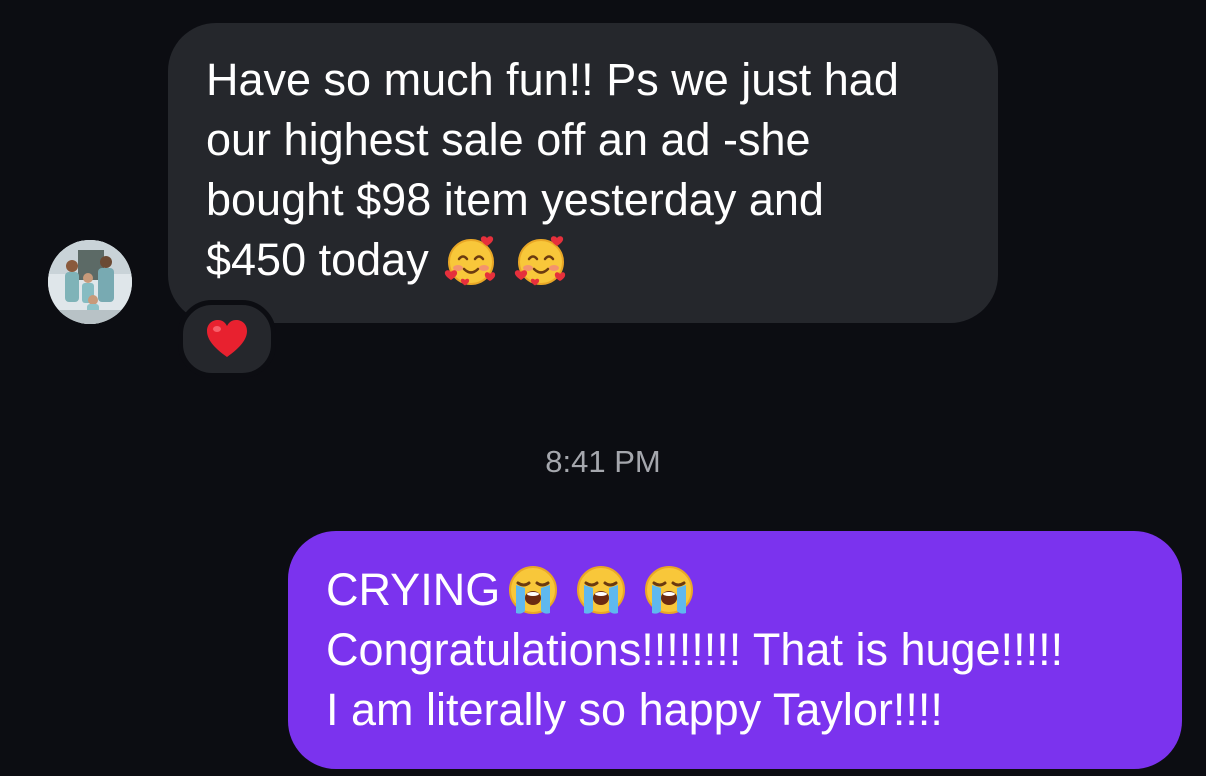 The image size is (1206, 776). Describe the element at coordinates (582, 260) in the screenshot. I see `message-line-with-emojis: $450 today` at that location.